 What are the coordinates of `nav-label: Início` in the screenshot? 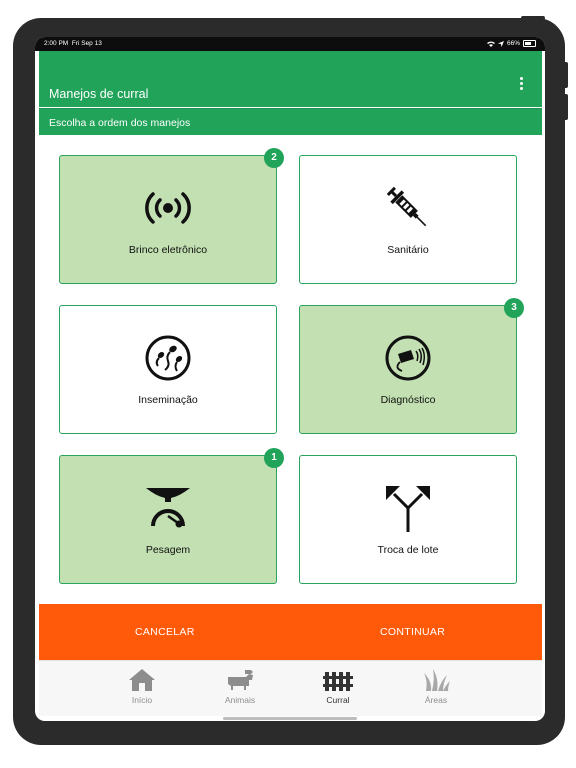 It's located at (142, 700).